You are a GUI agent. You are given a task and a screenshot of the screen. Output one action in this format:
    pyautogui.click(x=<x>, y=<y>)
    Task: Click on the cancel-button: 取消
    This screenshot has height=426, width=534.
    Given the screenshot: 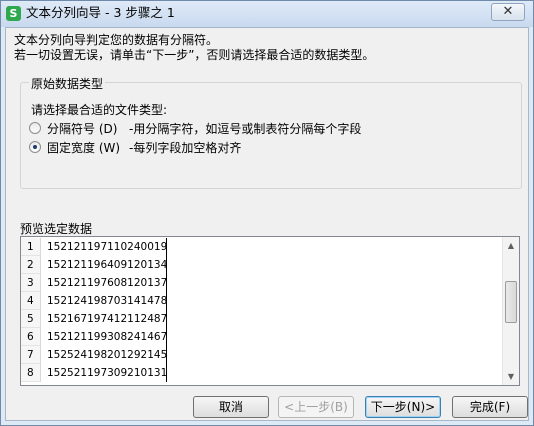 What is the action you would take?
    pyautogui.click(x=231, y=407)
    